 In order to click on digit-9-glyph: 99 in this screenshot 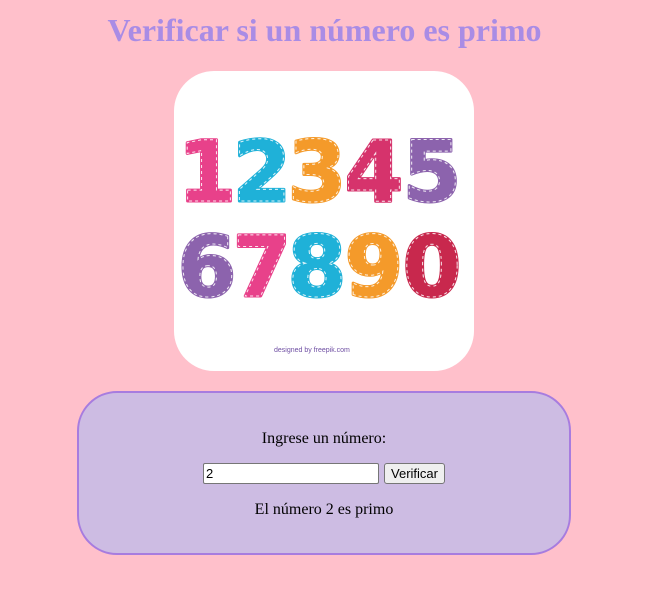, I will do `click(373, 267)`.